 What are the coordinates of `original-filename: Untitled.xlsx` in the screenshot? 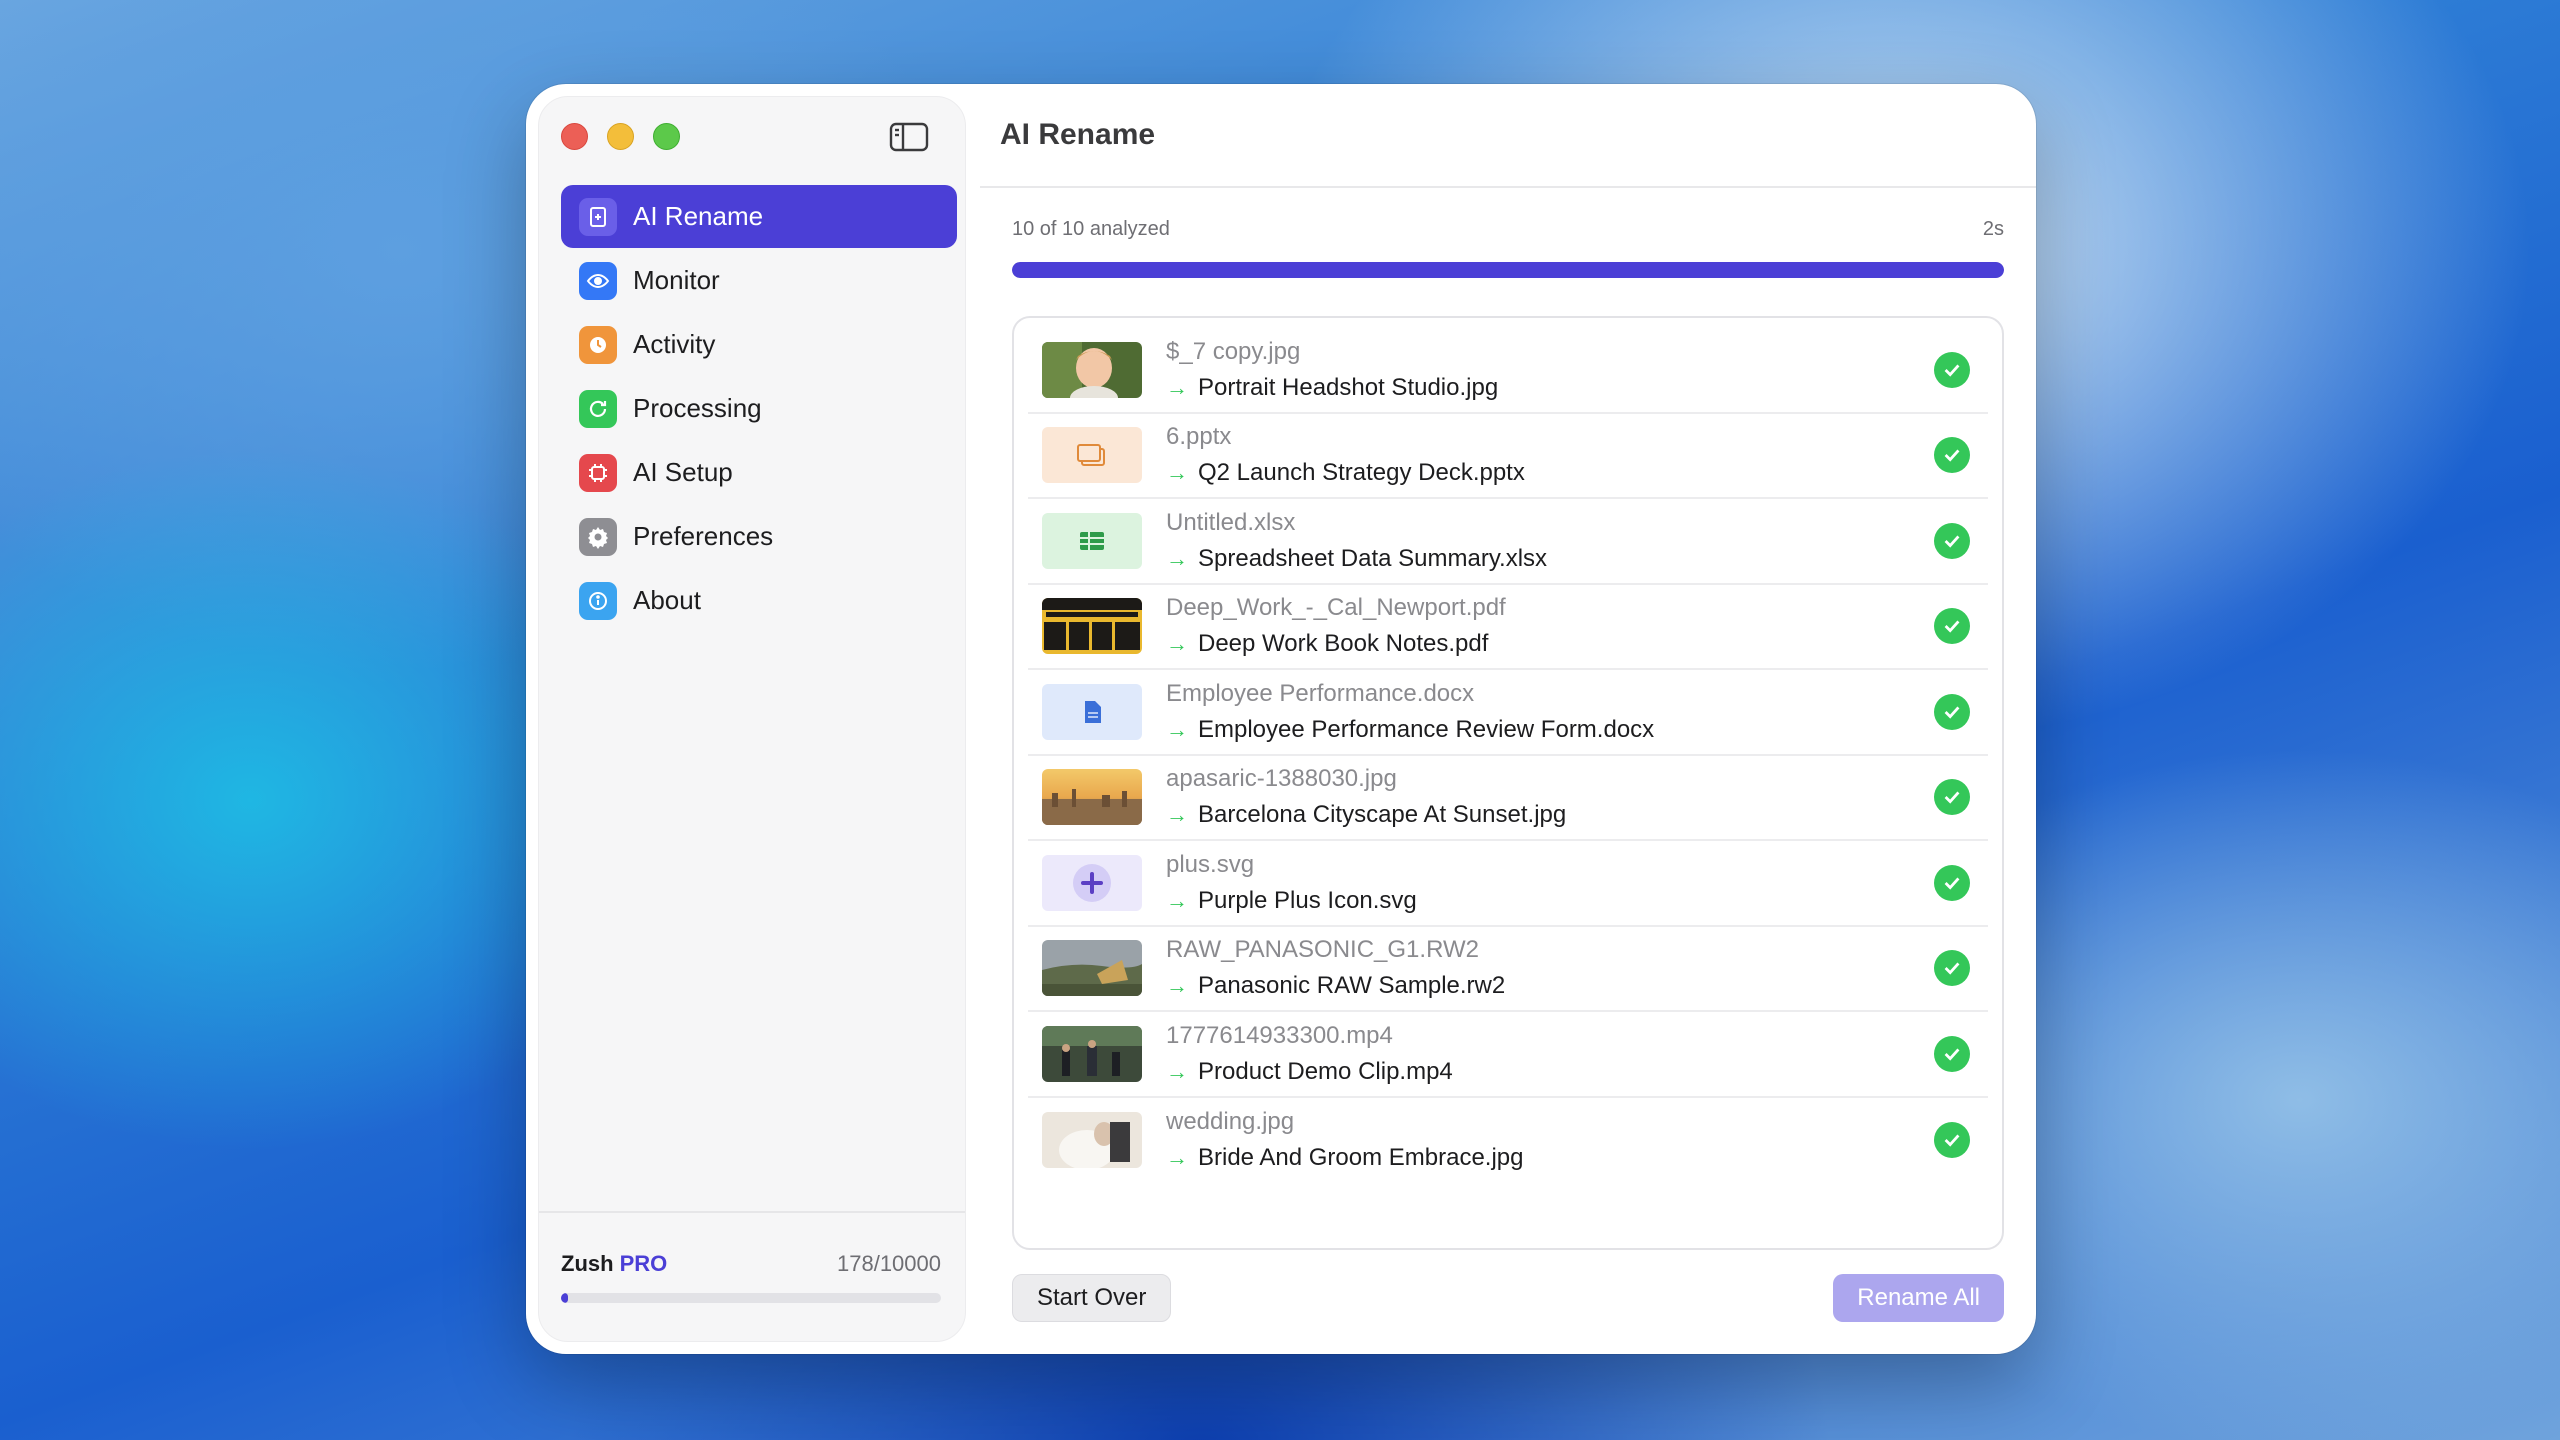 It's located at (1231, 522).